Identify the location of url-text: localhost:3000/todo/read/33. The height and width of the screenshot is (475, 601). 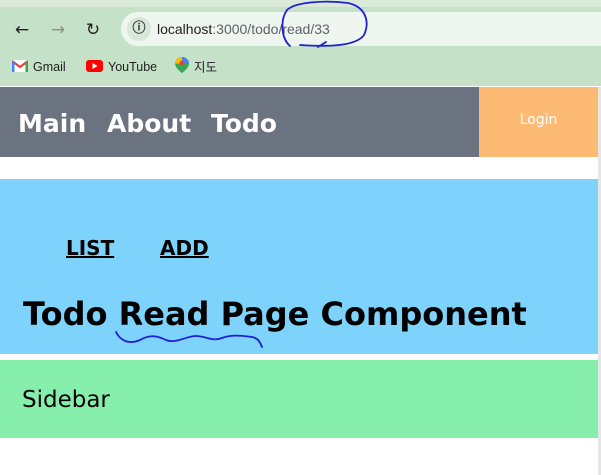
(243, 29).